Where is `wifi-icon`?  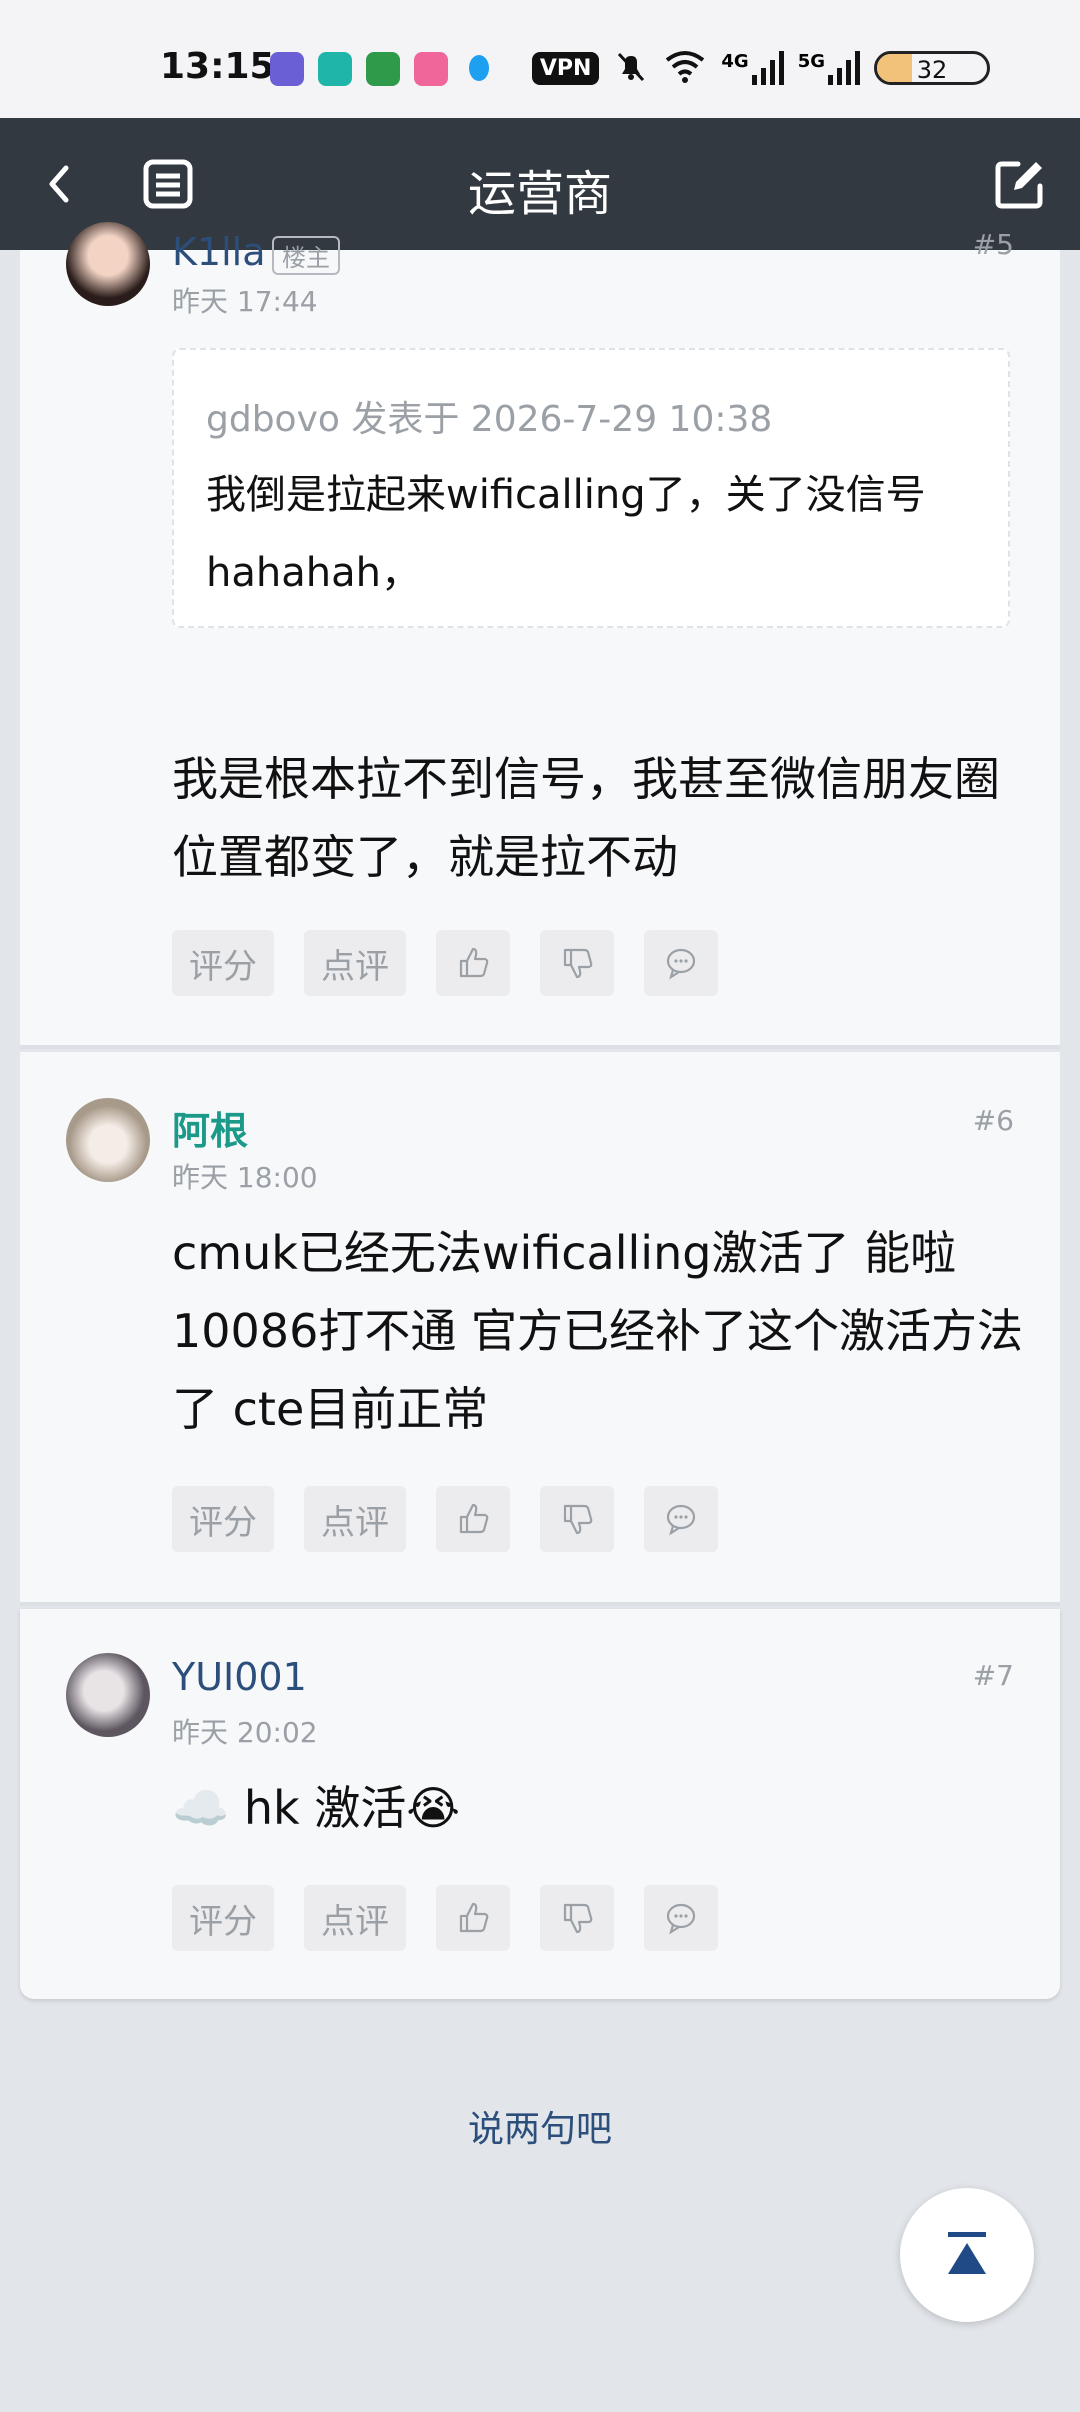 wifi-icon is located at coordinates (685, 68).